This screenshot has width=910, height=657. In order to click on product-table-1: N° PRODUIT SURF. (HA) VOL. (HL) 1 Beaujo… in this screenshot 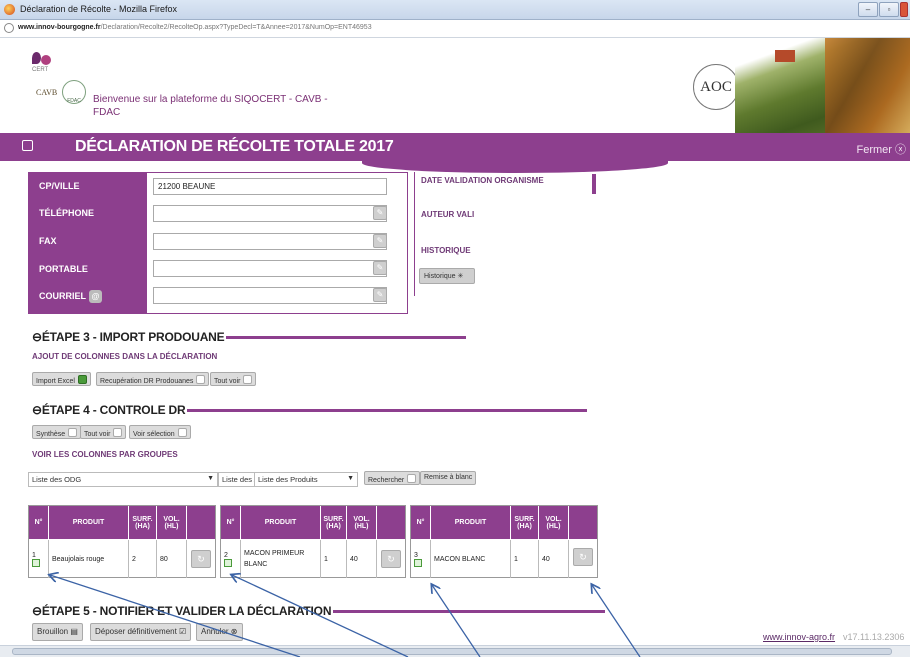, I will do `click(122, 541)`.